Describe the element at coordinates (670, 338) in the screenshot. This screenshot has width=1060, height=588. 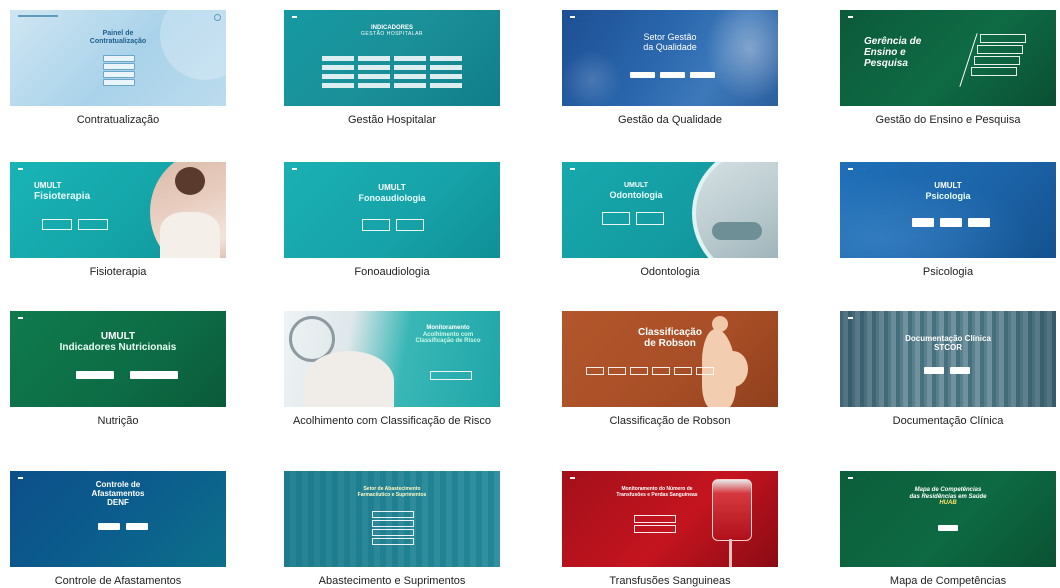
I see `thumbnail-title: Classificação de Robson` at that location.